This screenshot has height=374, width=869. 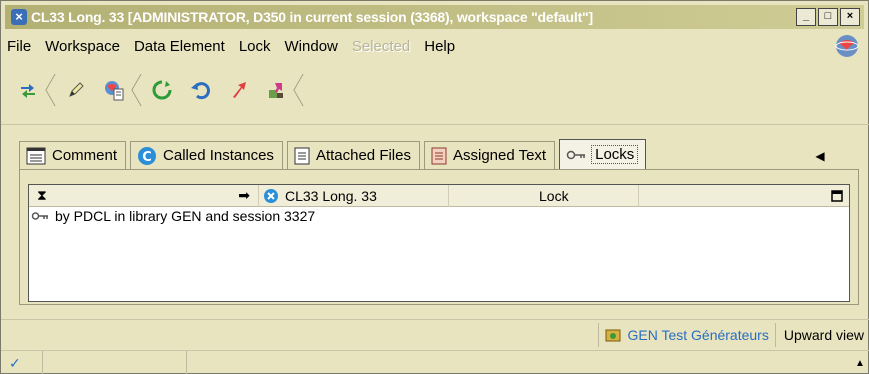 I want to click on pencil-icon, so click(x=76, y=89).